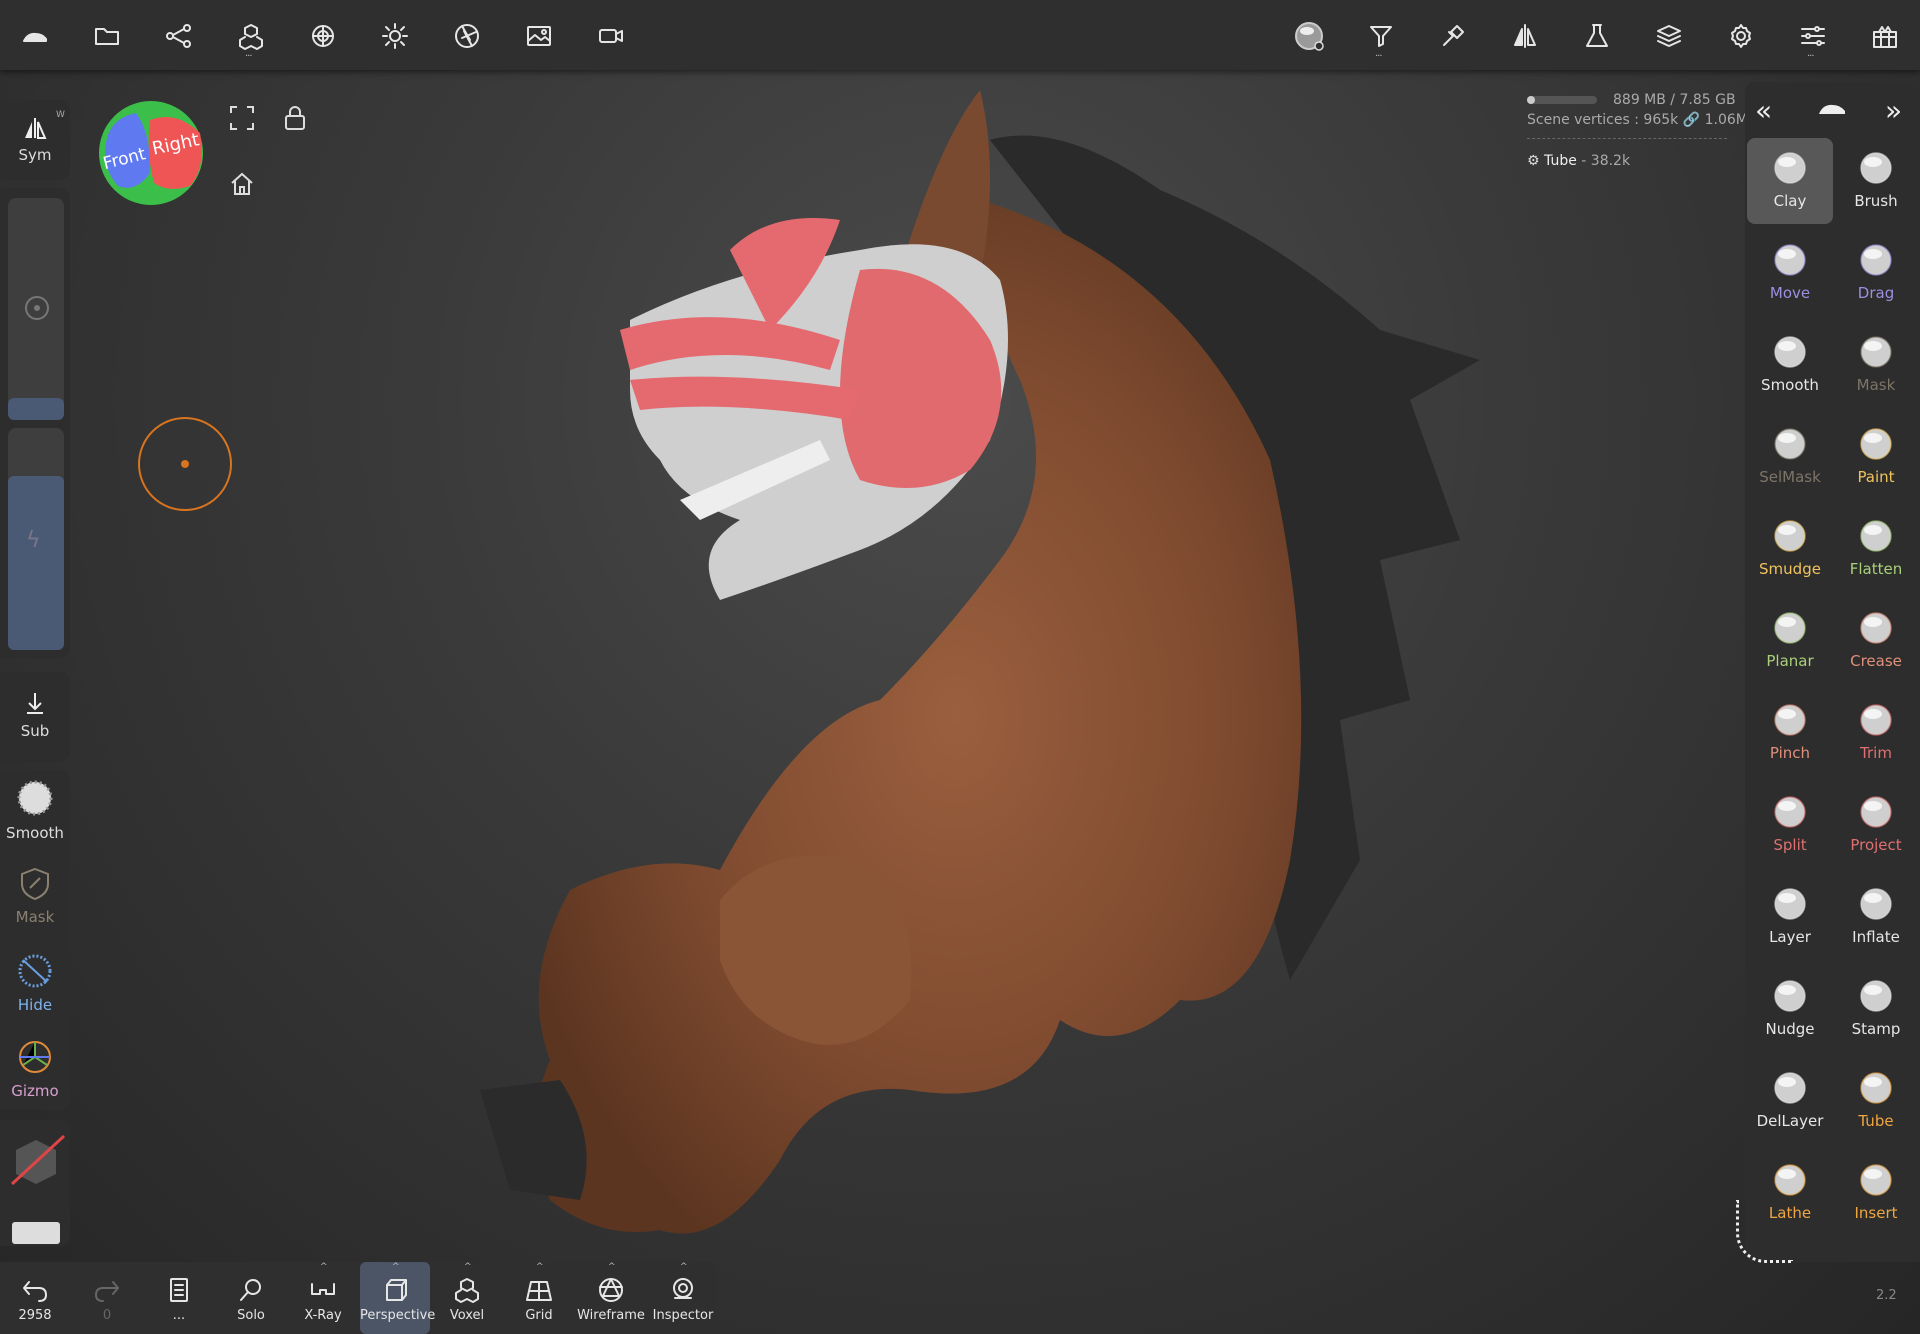 Image resolution: width=1920 pixels, height=1334 pixels. I want to click on wireframe-button: ^ Wireframe, so click(611, 1298).